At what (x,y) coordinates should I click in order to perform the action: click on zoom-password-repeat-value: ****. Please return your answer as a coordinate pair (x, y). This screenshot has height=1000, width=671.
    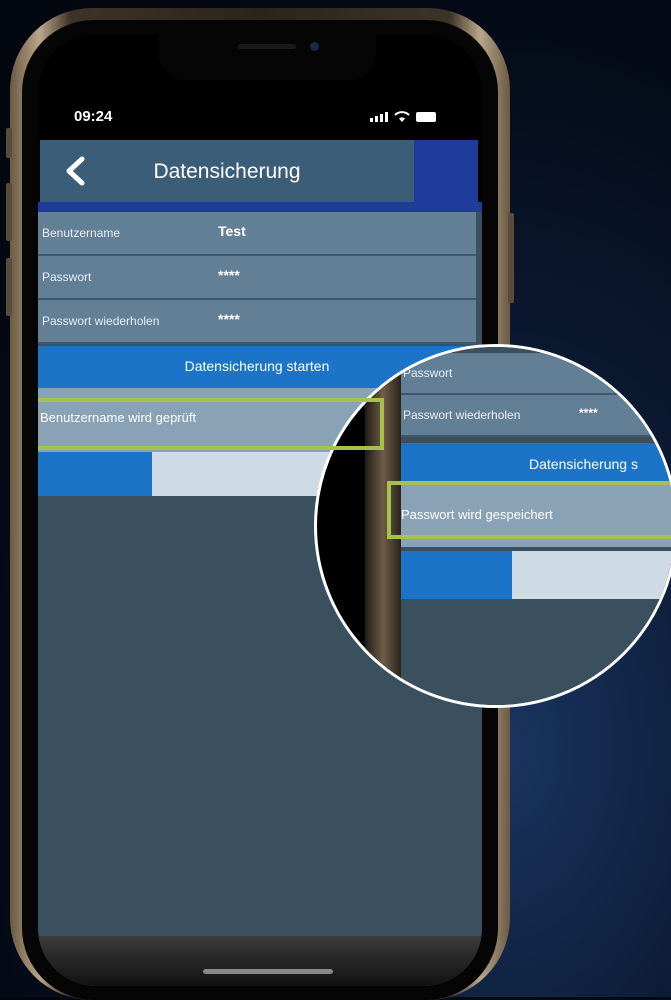
    Looking at the image, I should click on (588, 413).